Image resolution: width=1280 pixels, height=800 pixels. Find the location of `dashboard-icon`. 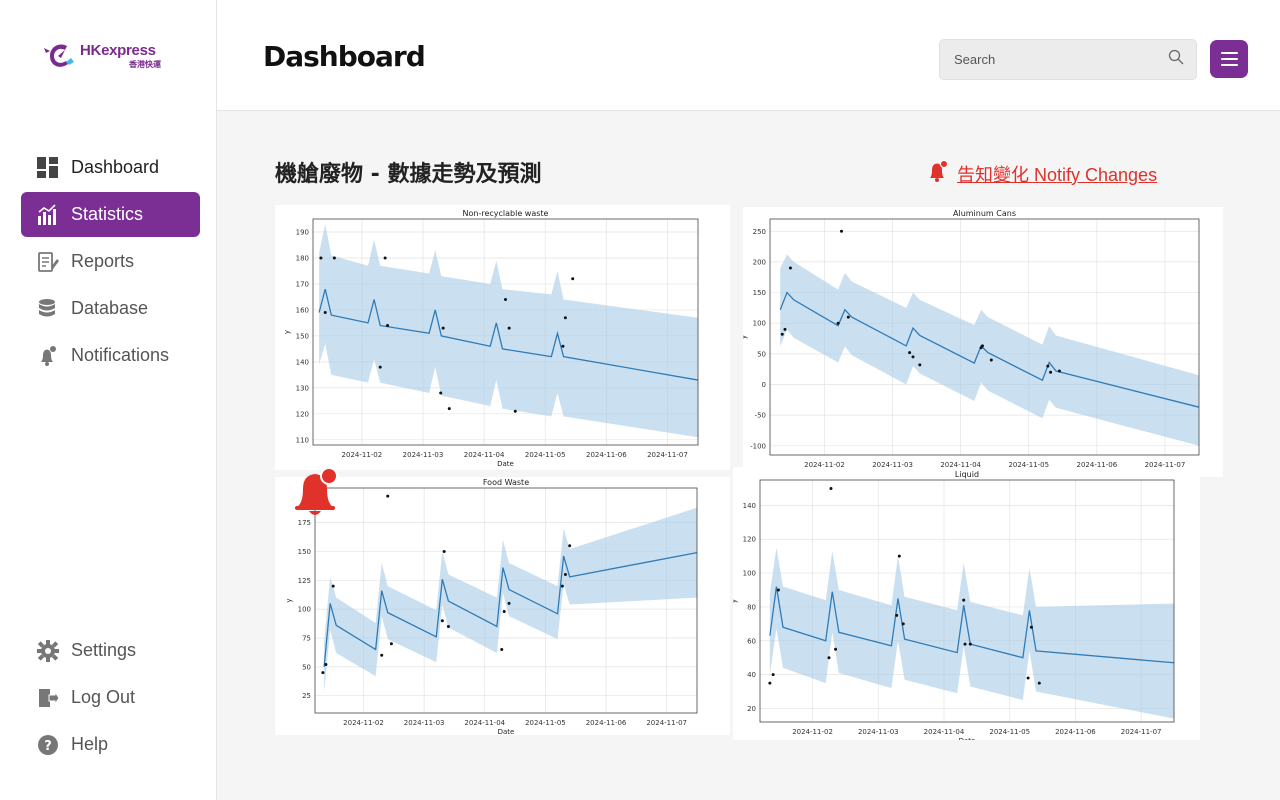

dashboard-icon is located at coordinates (48, 167).